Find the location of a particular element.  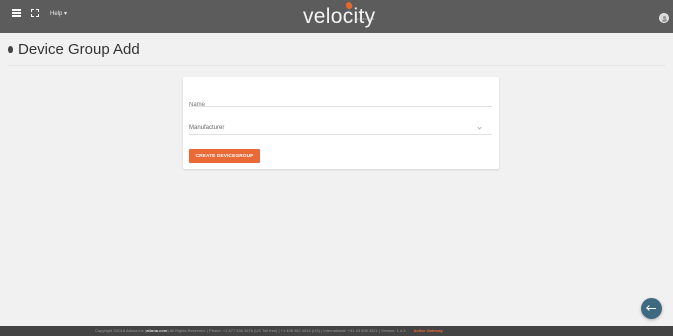

menu-icon is located at coordinates (16, 13).